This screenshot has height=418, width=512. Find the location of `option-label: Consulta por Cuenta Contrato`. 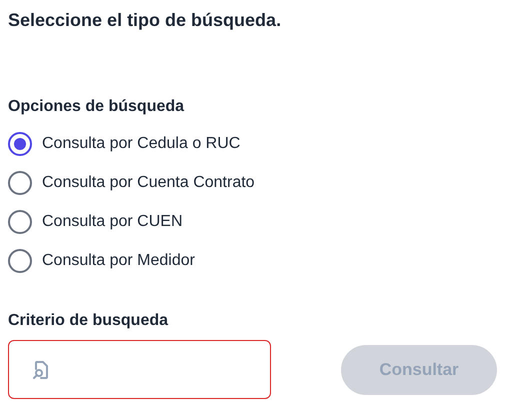

option-label: Consulta por Cuenta Contrato is located at coordinates (148, 182).